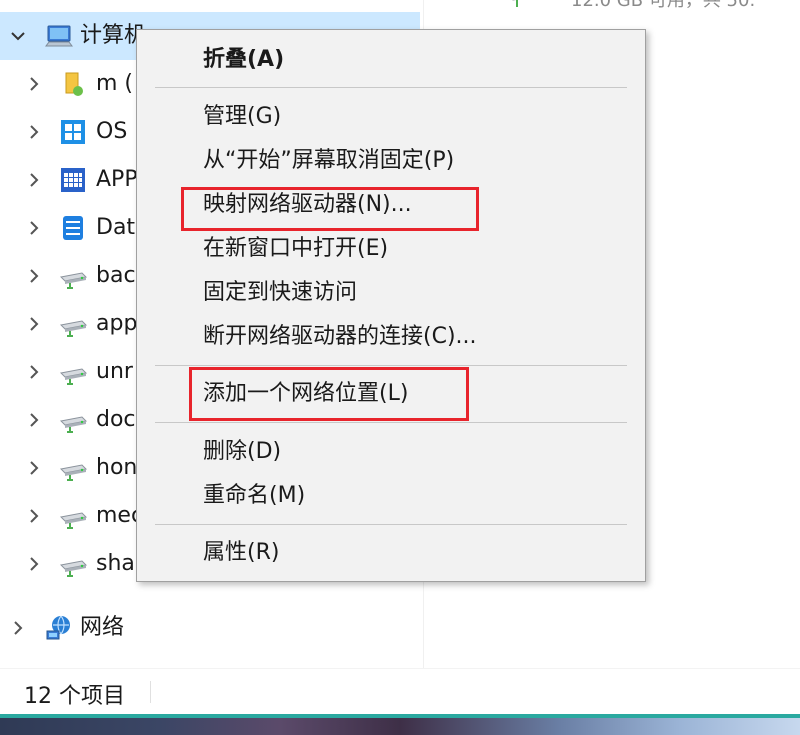 The width and height of the screenshot is (800, 735). Describe the element at coordinates (242, 116) in the screenshot. I see `menu-item-label: 管理(G)` at that location.